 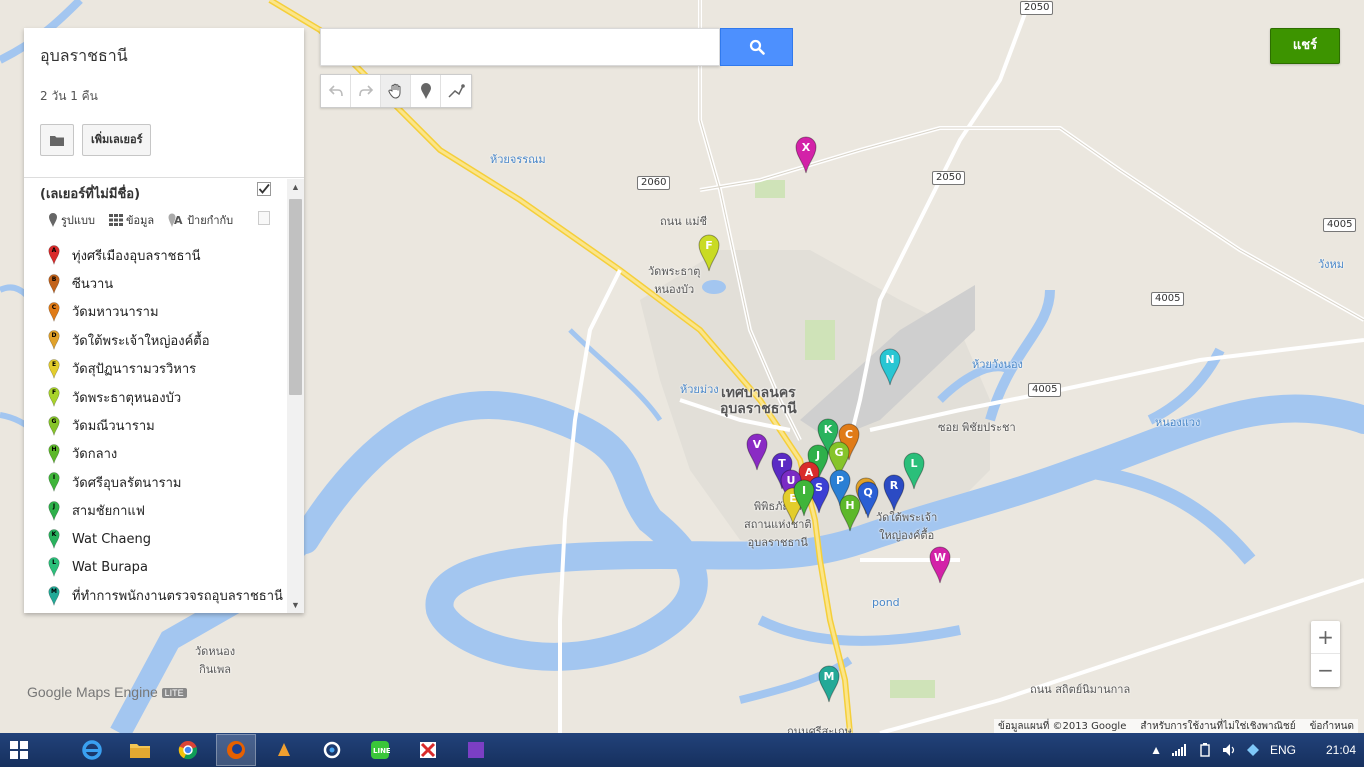 I want to click on noncommercial-link: สำหรับการใช้งานที่ไม่ใช่เชิงพาณิชย์, so click(x=1217, y=726).